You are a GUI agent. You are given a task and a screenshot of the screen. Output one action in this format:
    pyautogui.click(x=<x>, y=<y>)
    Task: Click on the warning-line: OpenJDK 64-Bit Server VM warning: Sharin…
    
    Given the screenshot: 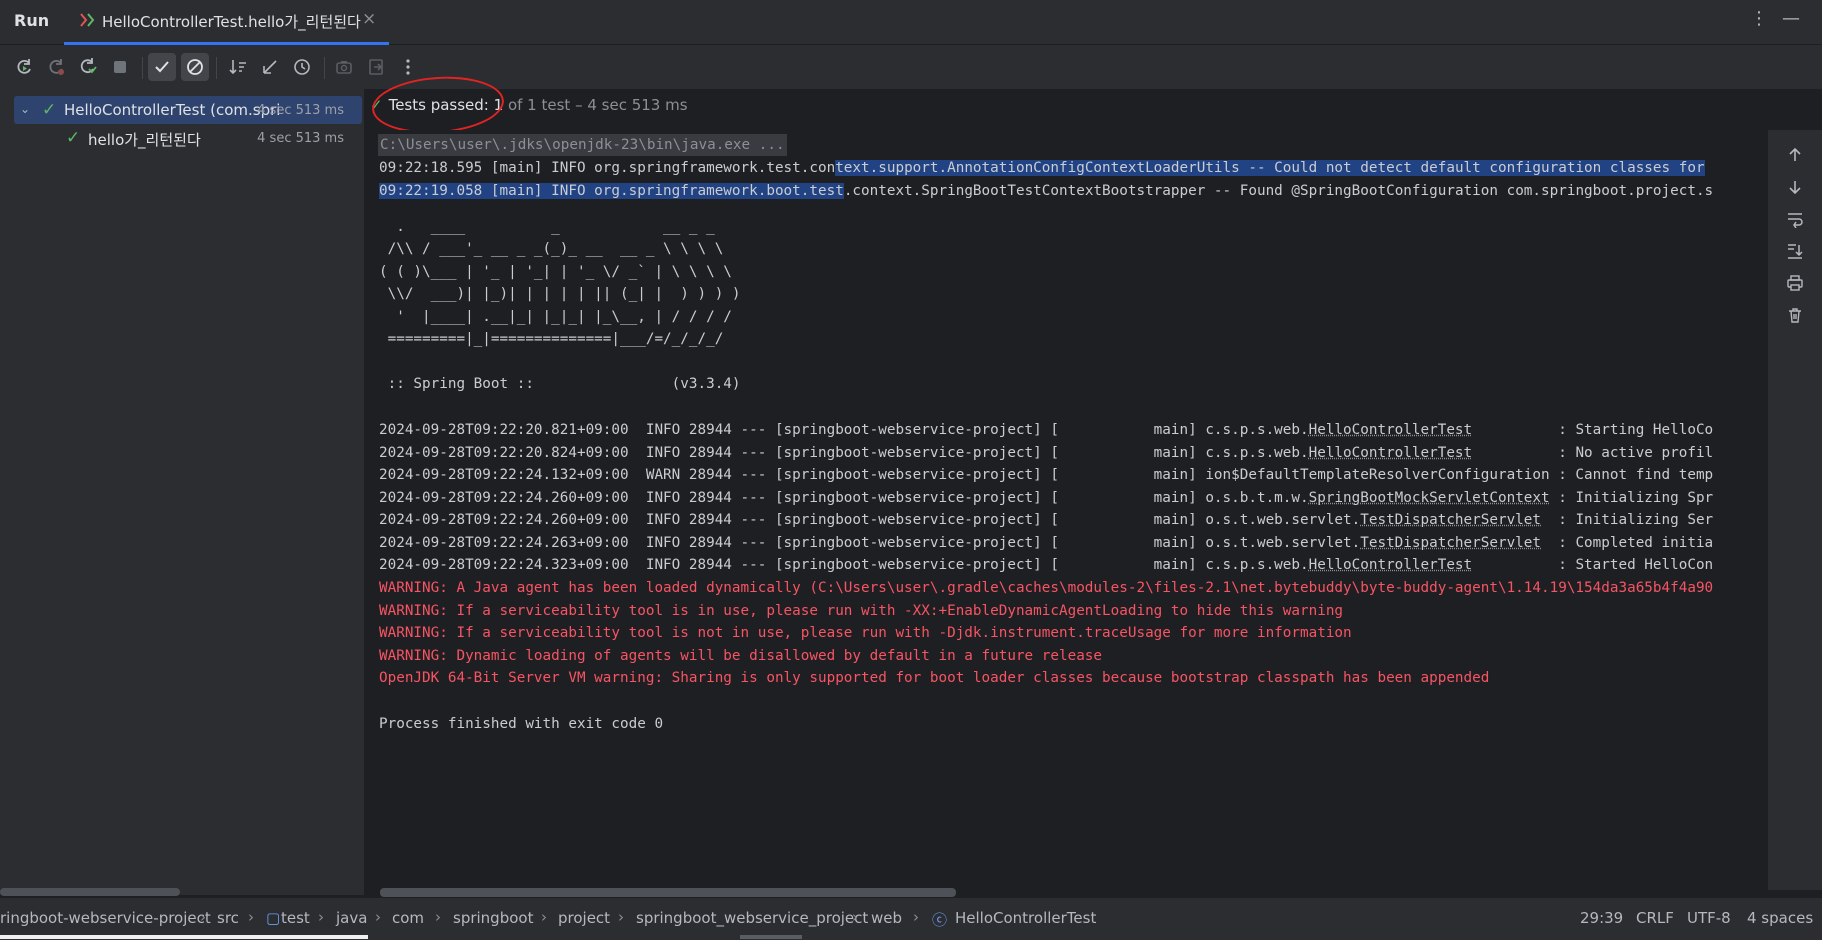 What is the action you would take?
    pyautogui.click(x=934, y=678)
    